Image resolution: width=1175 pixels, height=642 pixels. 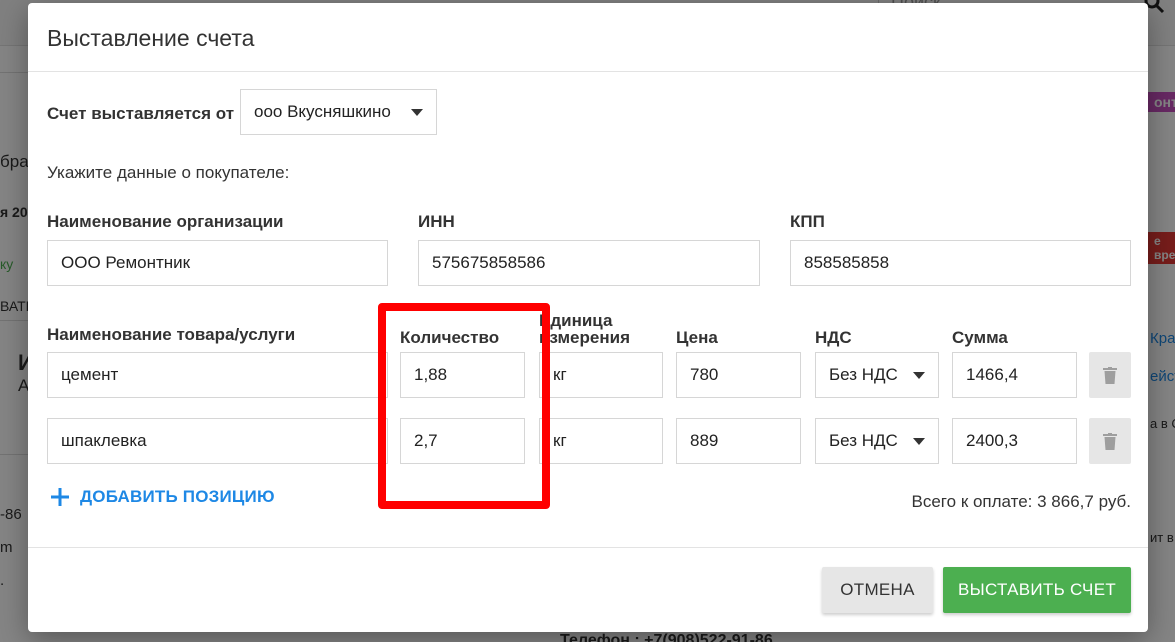 What do you see at coordinates (60, 497) in the screenshot?
I see `plus-icon` at bounding box center [60, 497].